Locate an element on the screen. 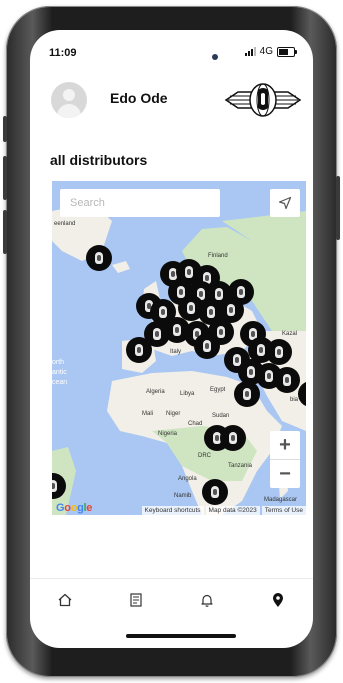  network-type: 4G is located at coordinates (266, 51).